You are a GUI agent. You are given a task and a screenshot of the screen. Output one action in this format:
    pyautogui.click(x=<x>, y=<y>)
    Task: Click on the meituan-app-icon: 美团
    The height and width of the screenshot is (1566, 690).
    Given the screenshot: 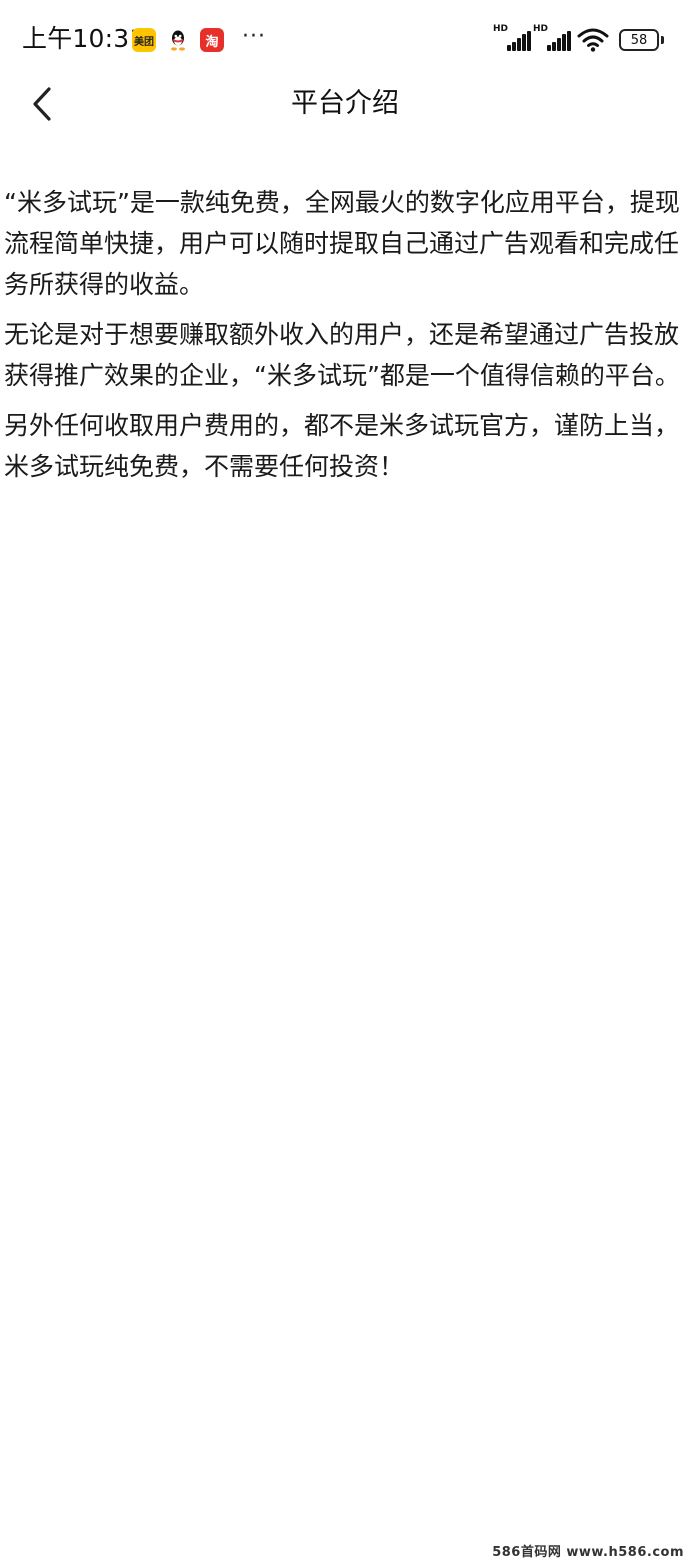 What is the action you would take?
    pyautogui.click(x=144, y=40)
    